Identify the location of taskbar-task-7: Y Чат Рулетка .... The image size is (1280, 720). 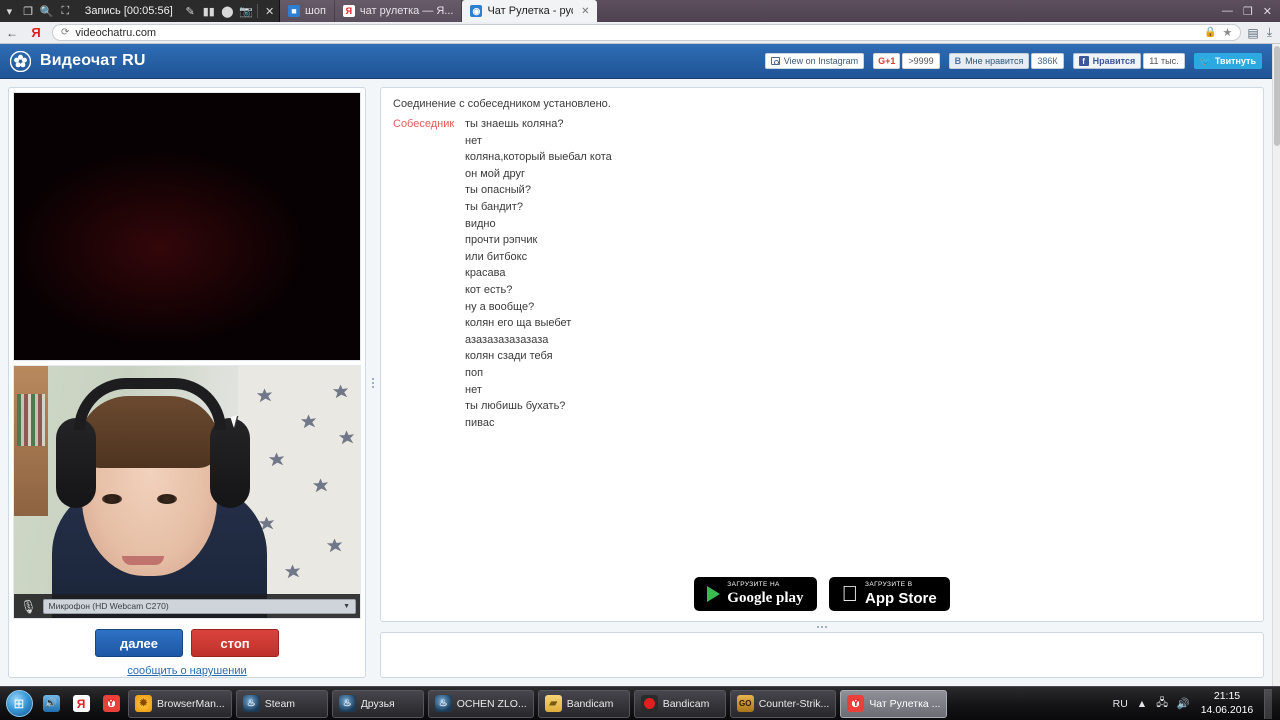
(894, 703).